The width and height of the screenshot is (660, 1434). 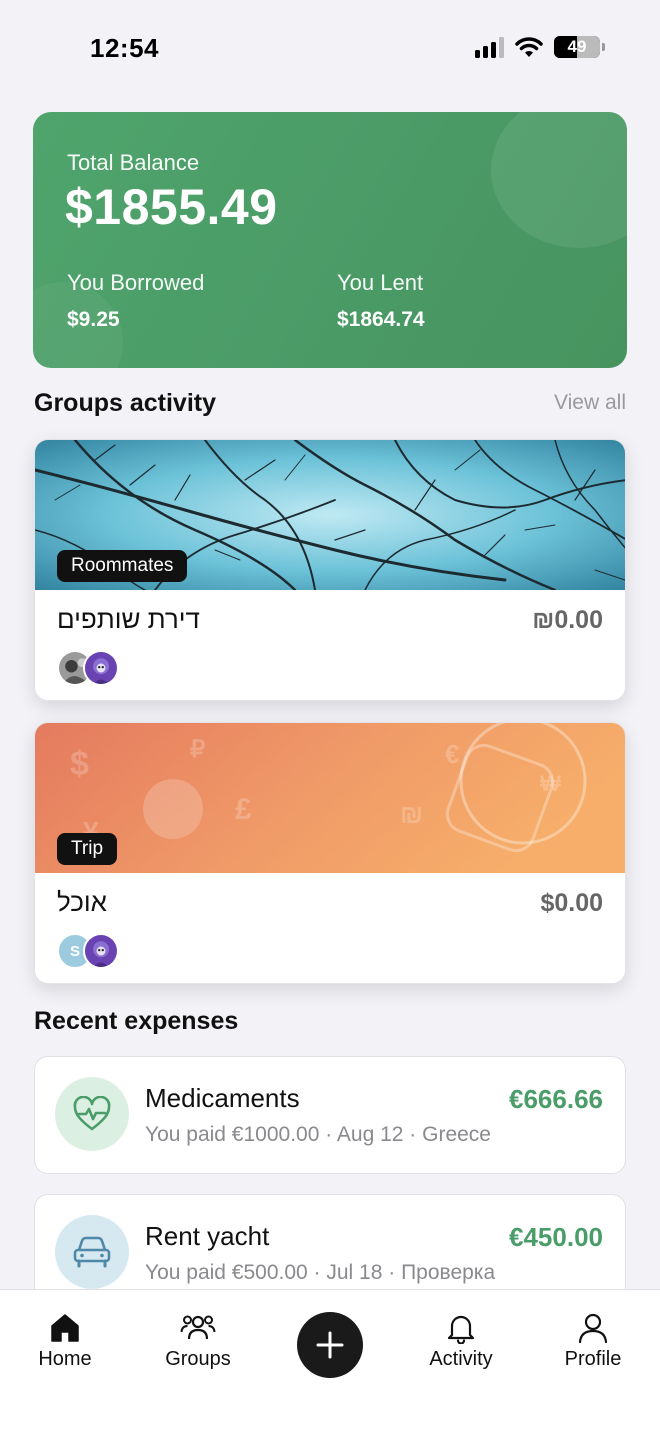 What do you see at coordinates (590, 403) in the screenshot?
I see `view-all-link: View all` at bounding box center [590, 403].